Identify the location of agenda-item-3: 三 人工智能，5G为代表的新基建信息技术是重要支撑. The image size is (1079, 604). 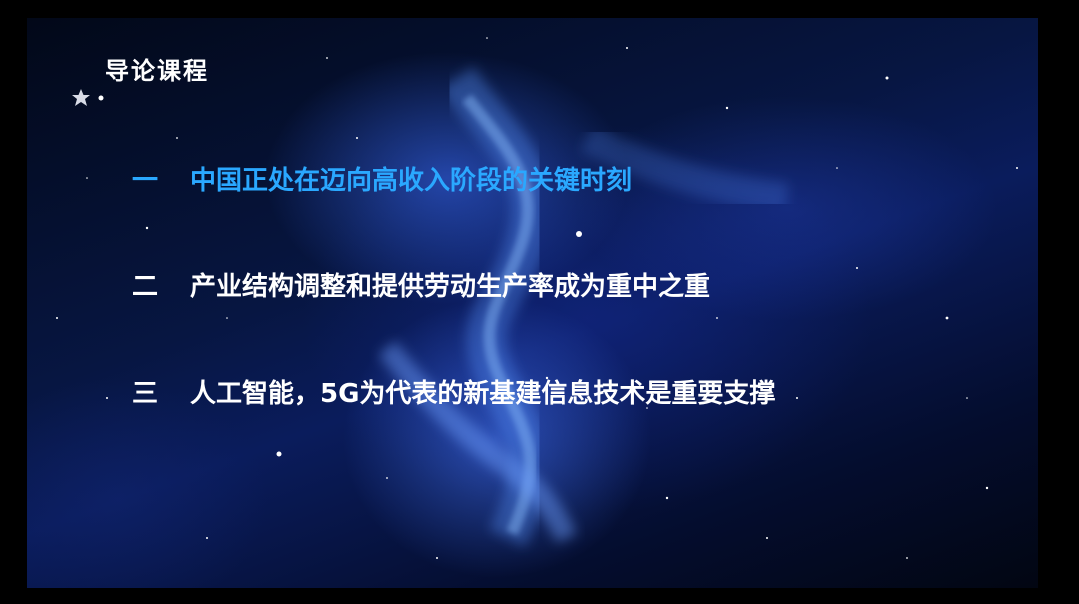
(453, 391).